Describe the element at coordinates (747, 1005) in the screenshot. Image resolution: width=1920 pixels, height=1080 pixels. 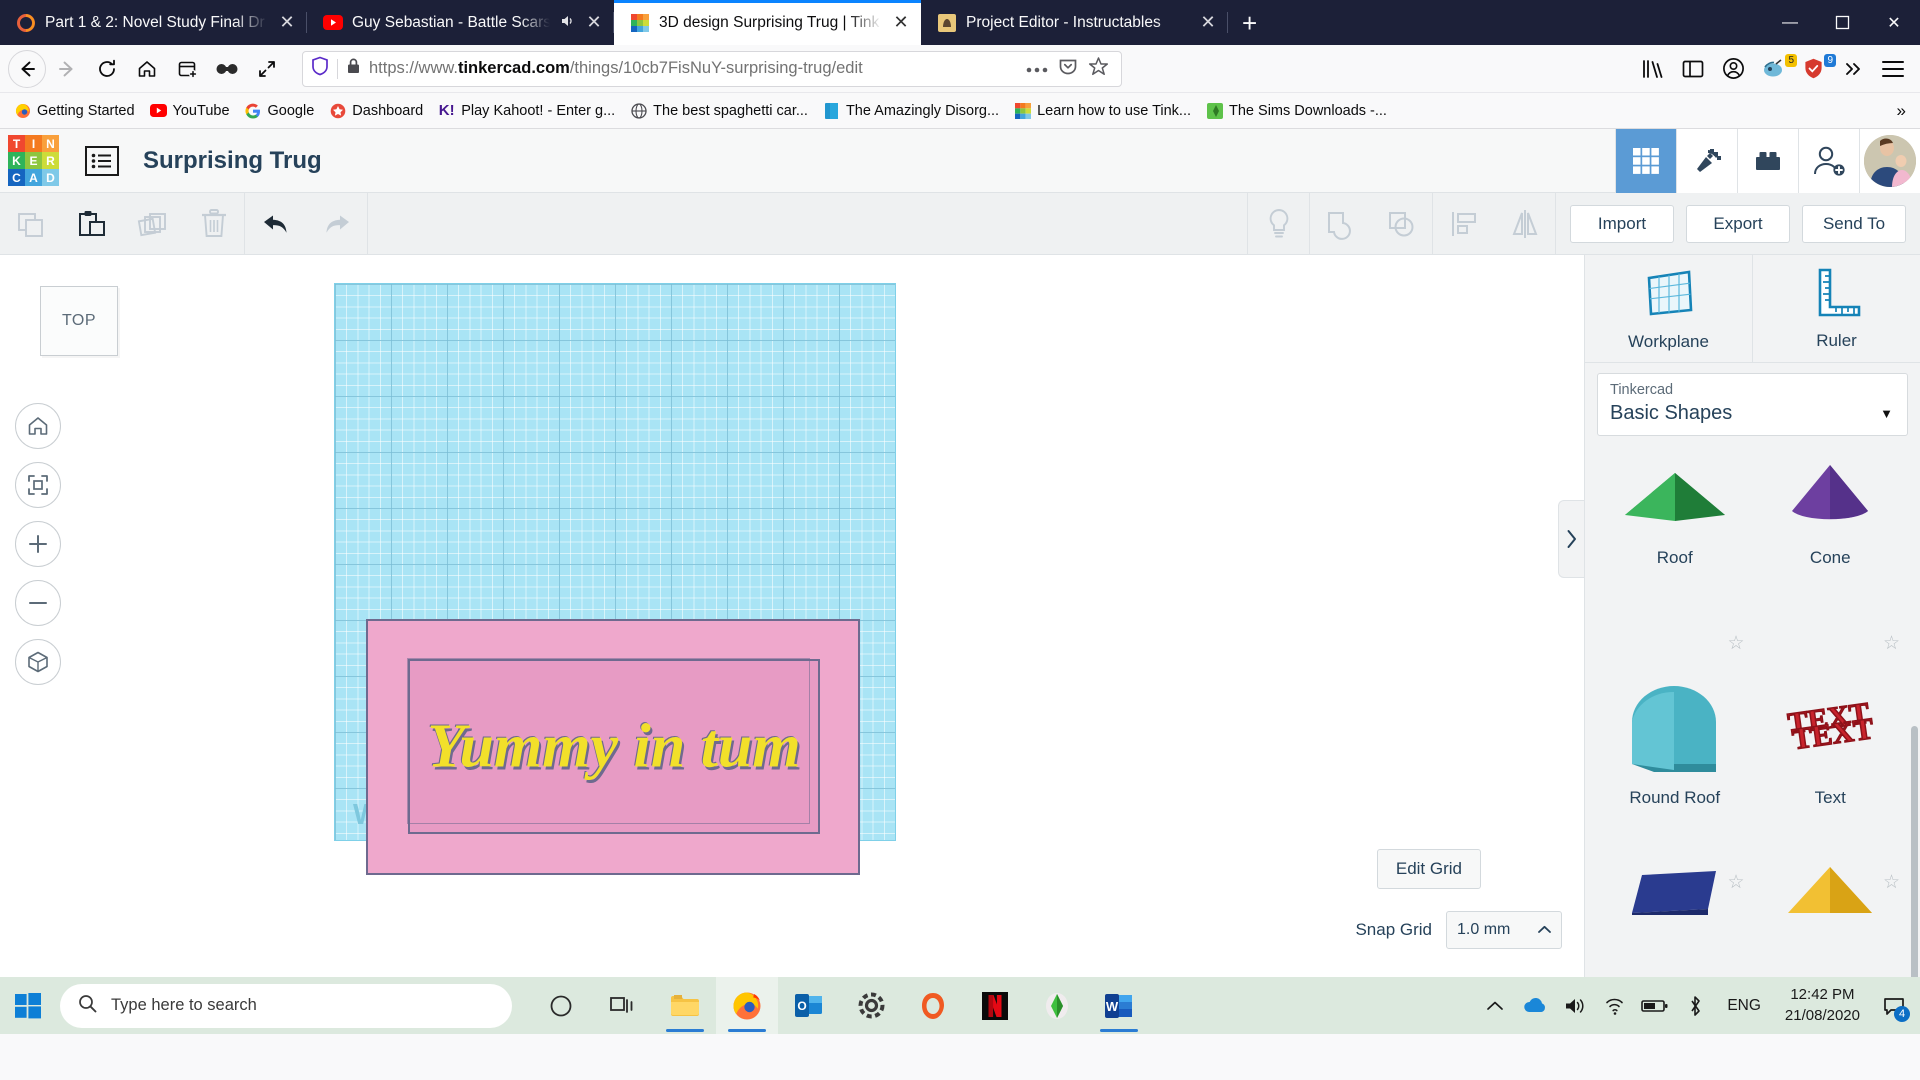
I see `firefox-icon` at that location.